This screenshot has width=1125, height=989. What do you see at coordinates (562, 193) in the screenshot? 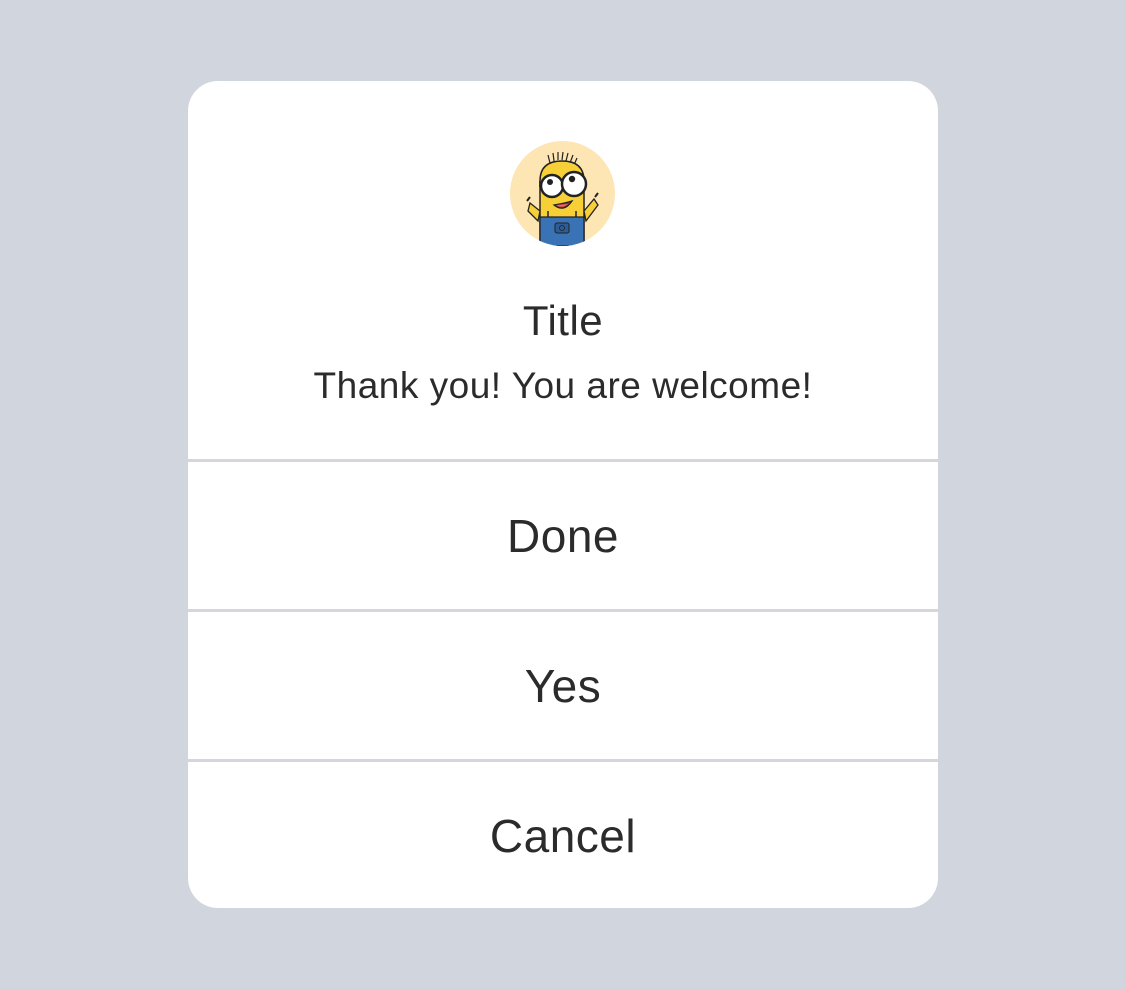
I see `minion-avatar-icon` at bounding box center [562, 193].